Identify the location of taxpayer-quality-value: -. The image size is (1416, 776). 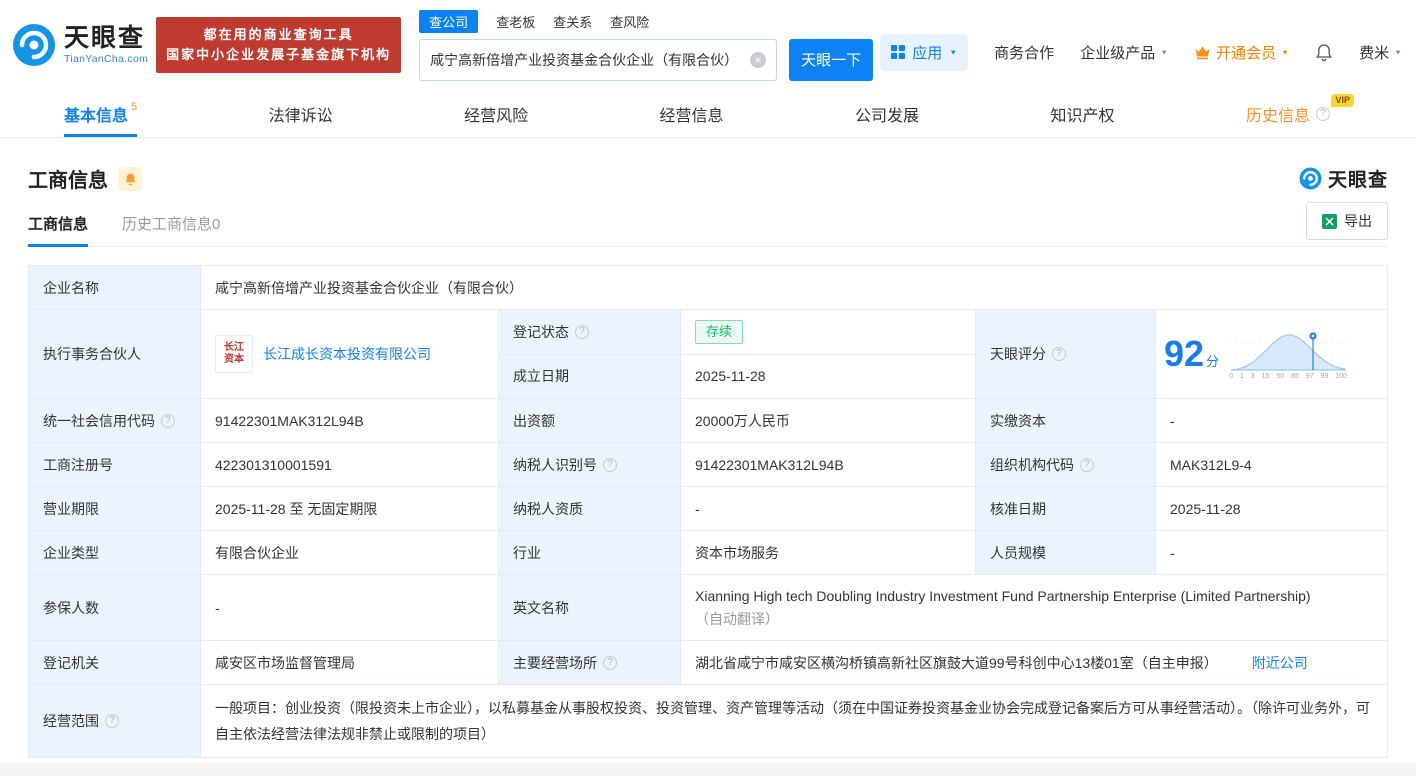
(828, 509).